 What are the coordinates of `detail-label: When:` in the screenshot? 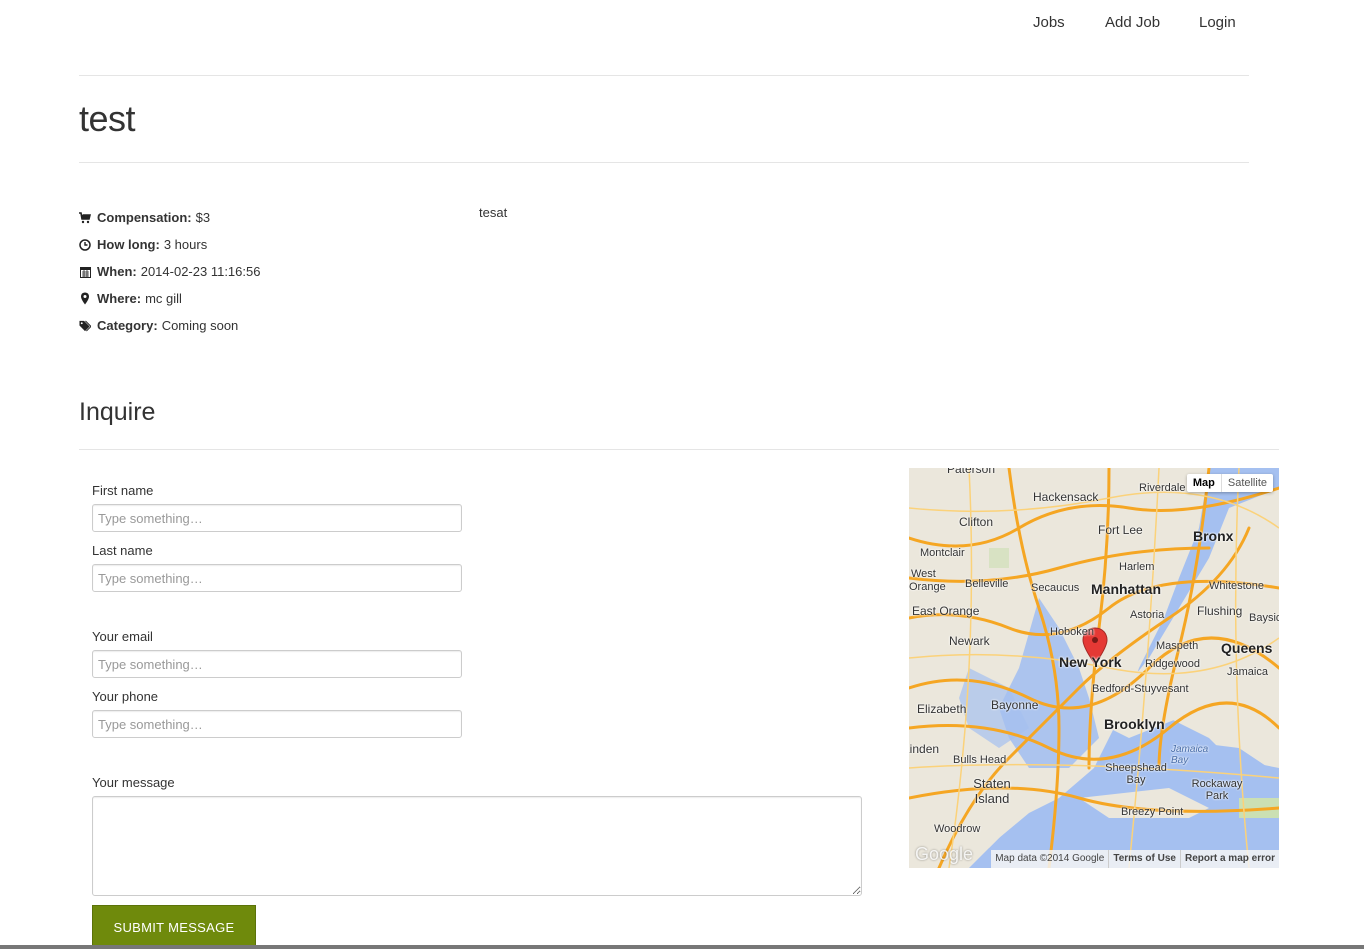 It's located at (117, 271).